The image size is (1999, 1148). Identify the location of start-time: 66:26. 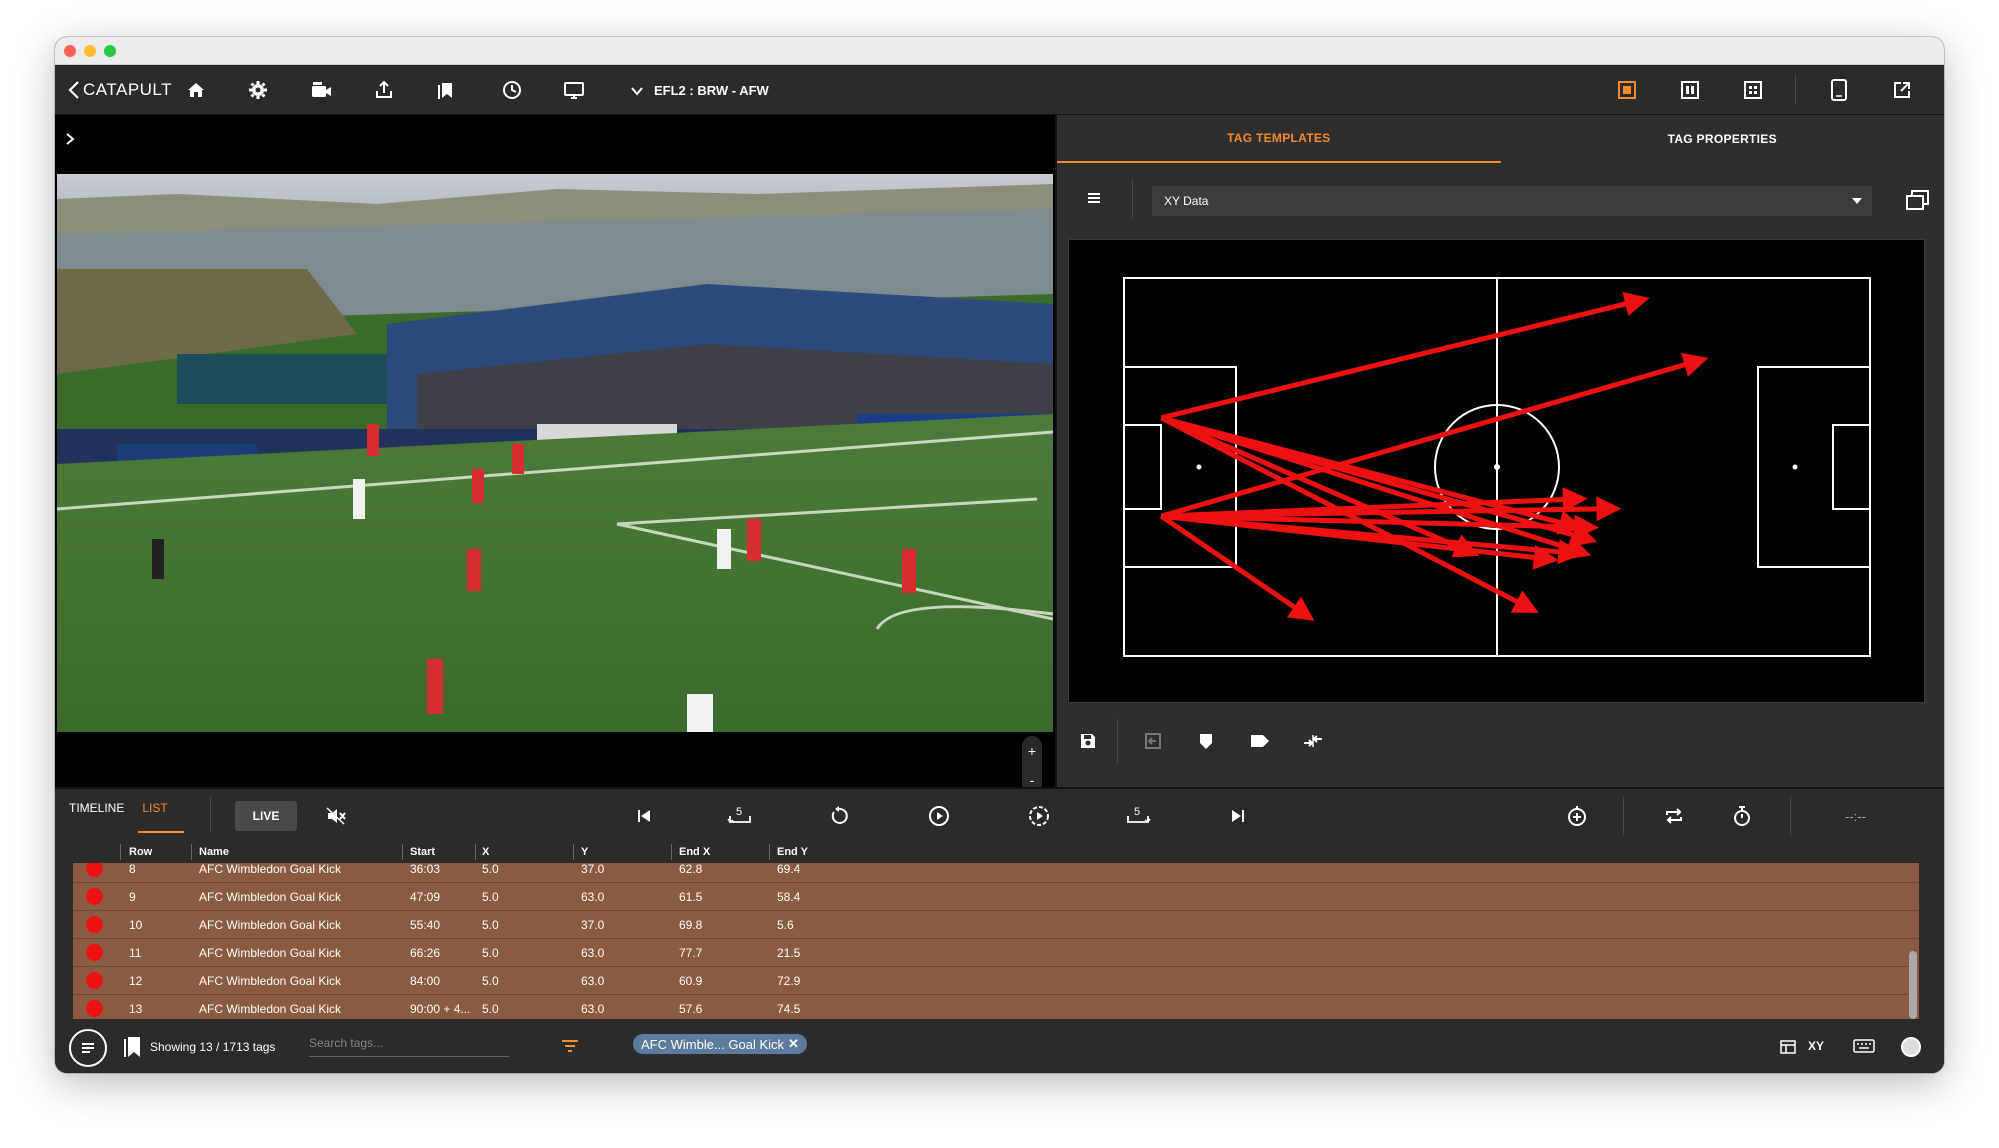
(425, 953).